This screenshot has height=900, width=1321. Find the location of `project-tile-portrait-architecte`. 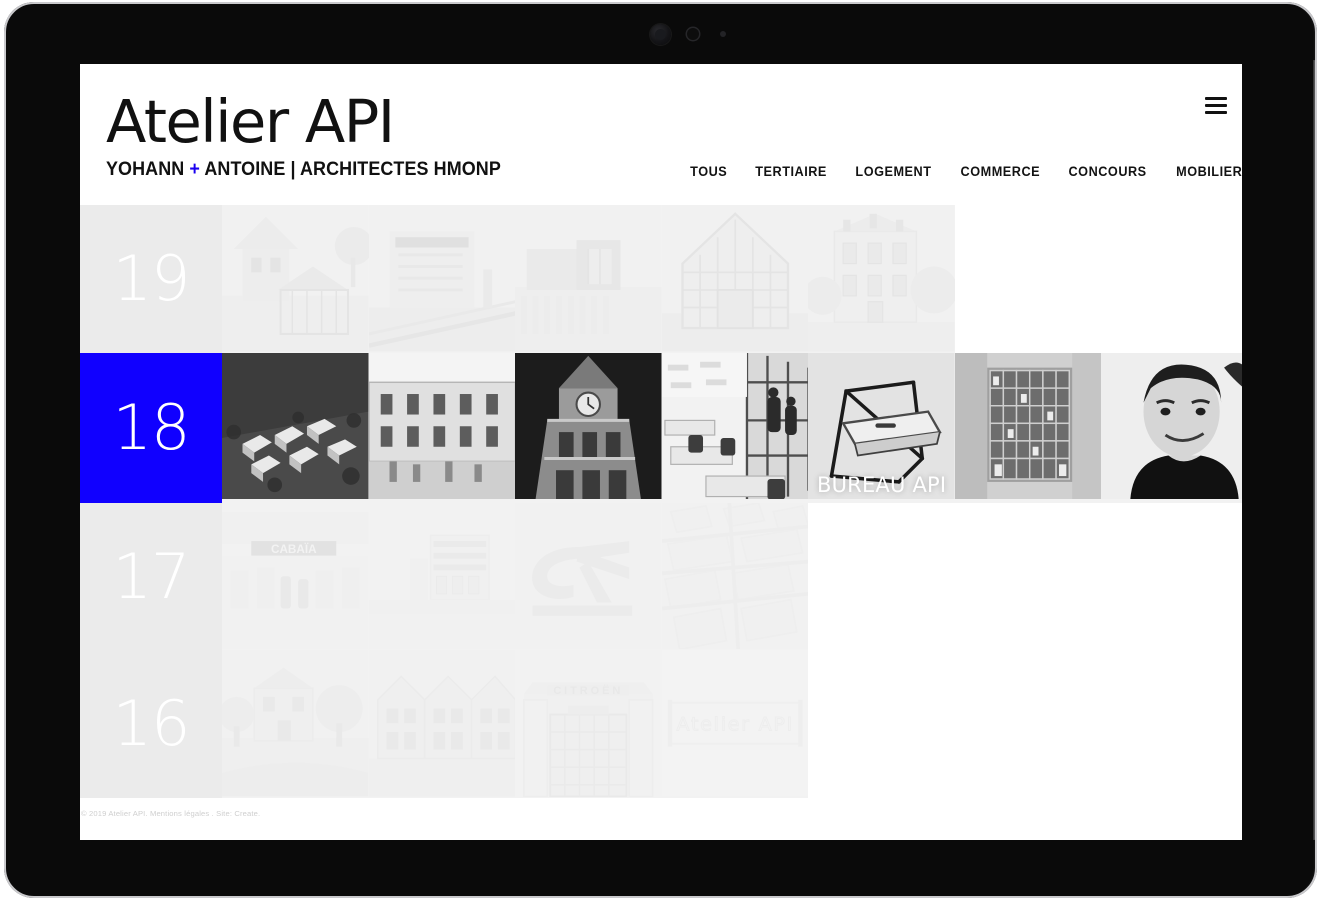

project-tile-portrait-architecte is located at coordinates (1171, 427).